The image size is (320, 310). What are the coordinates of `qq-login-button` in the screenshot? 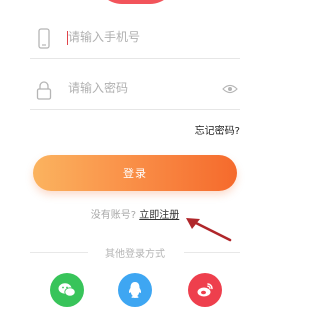 It's located at (135, 290).